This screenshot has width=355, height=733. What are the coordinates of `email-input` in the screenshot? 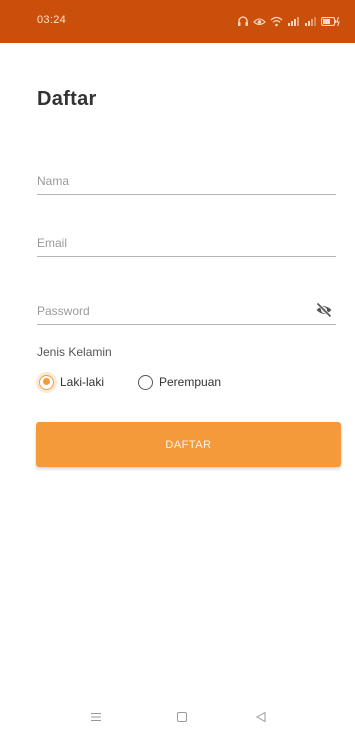 It's located at (186, 243).